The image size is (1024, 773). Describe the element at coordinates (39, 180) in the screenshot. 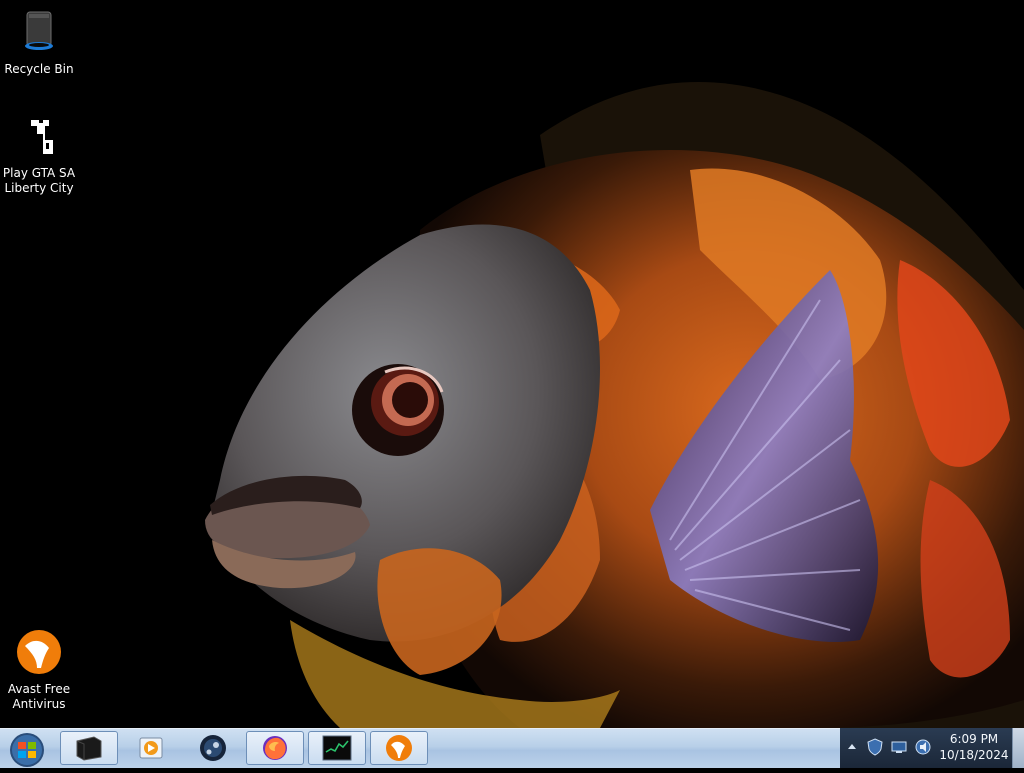

I see `desktop-icon-label: Play GTA SA Liberty City` at that location.